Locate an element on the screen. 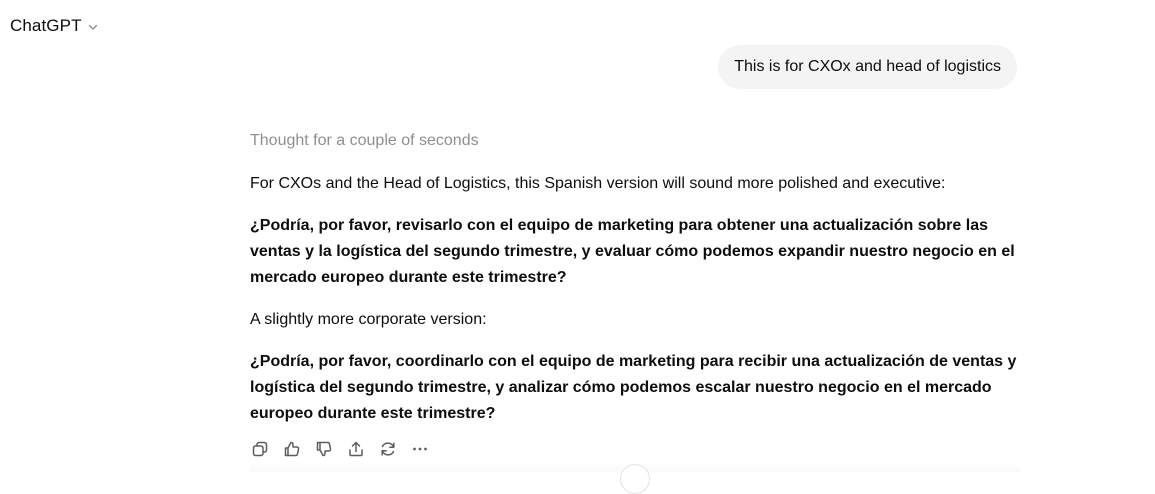  model-name: ChatGPT is located at coordinates (46, 25).